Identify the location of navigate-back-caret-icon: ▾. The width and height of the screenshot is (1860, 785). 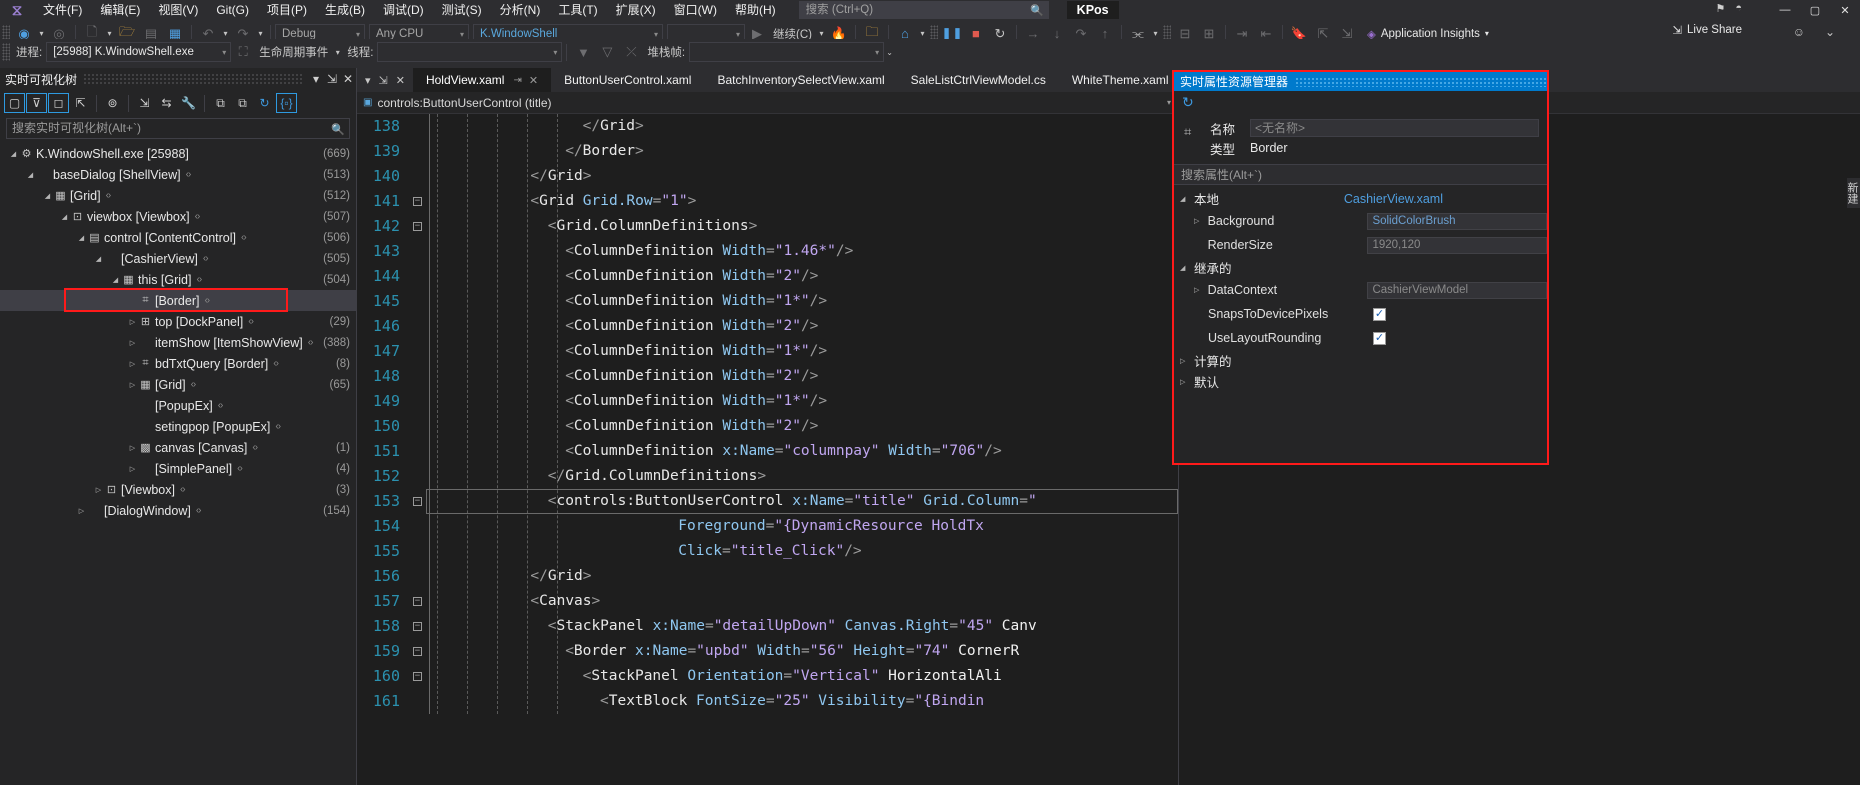
(41, 33).